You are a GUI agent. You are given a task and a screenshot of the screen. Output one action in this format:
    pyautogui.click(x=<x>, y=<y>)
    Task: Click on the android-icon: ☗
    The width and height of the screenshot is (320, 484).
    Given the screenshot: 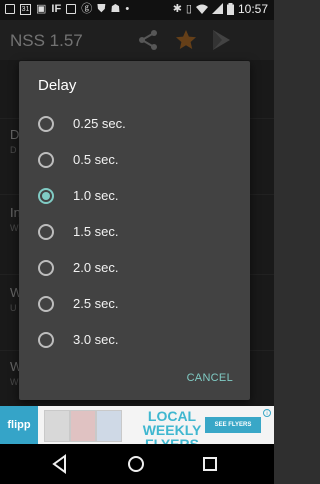 What is the action you would take?
    pyautogui.click(x=115, y=9)
    